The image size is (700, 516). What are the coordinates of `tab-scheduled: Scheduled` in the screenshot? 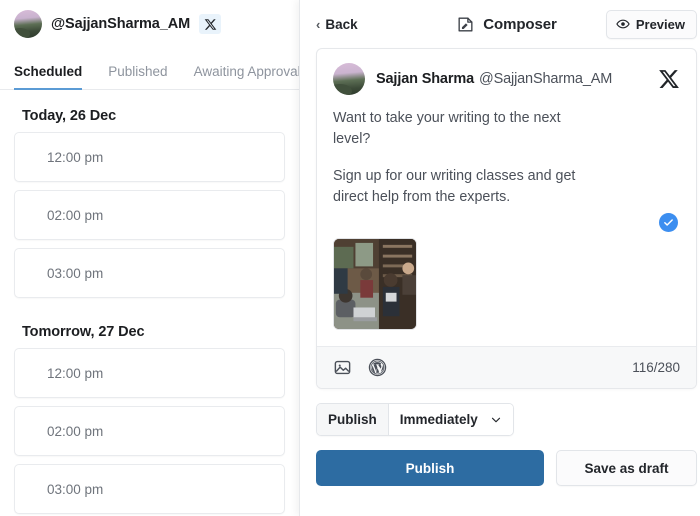 It's located at (48, 77).